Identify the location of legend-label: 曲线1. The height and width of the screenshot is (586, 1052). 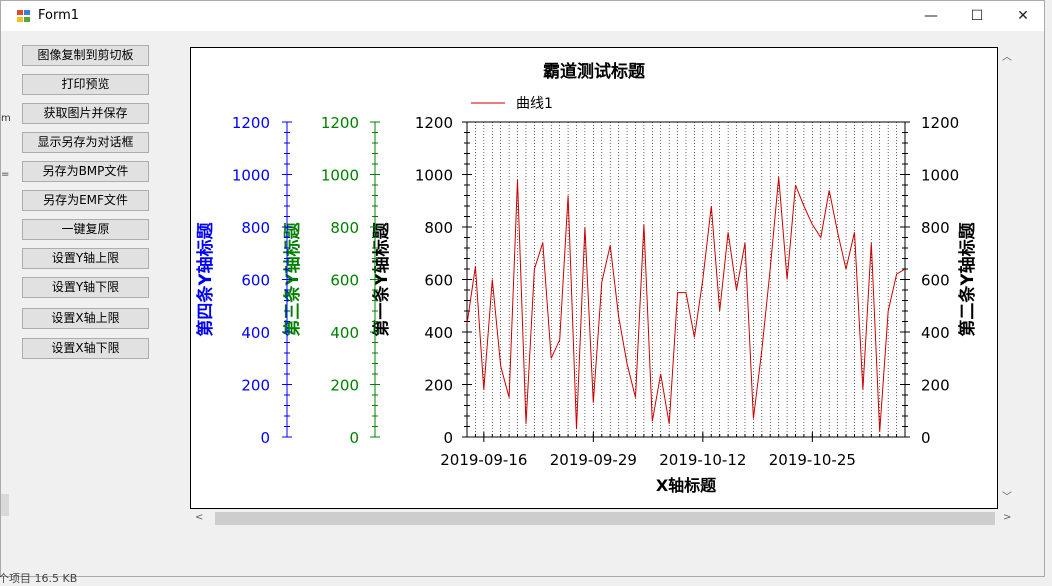
(534, 104).